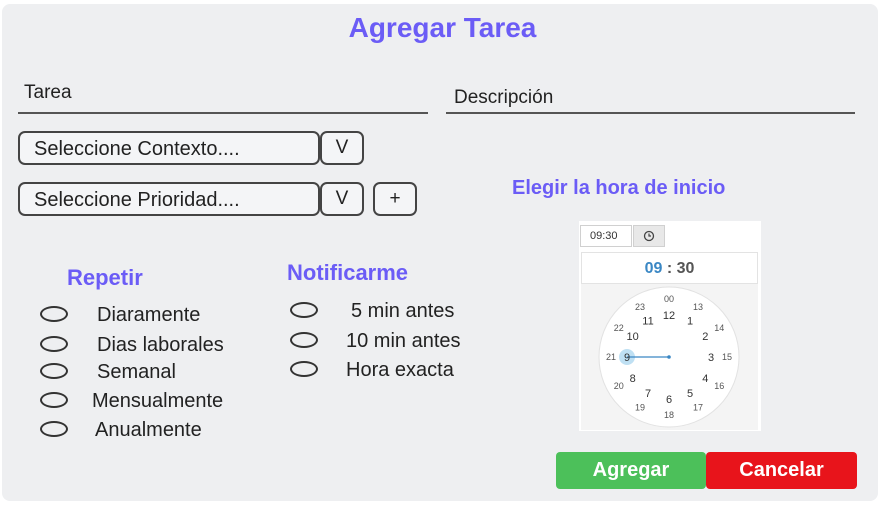 Image resolution: width=885 pixels, height=506 pixels. Describe the element at coordinates (627, 358) in the screenshot. I see `clock-hour-inner: 9` at that location.